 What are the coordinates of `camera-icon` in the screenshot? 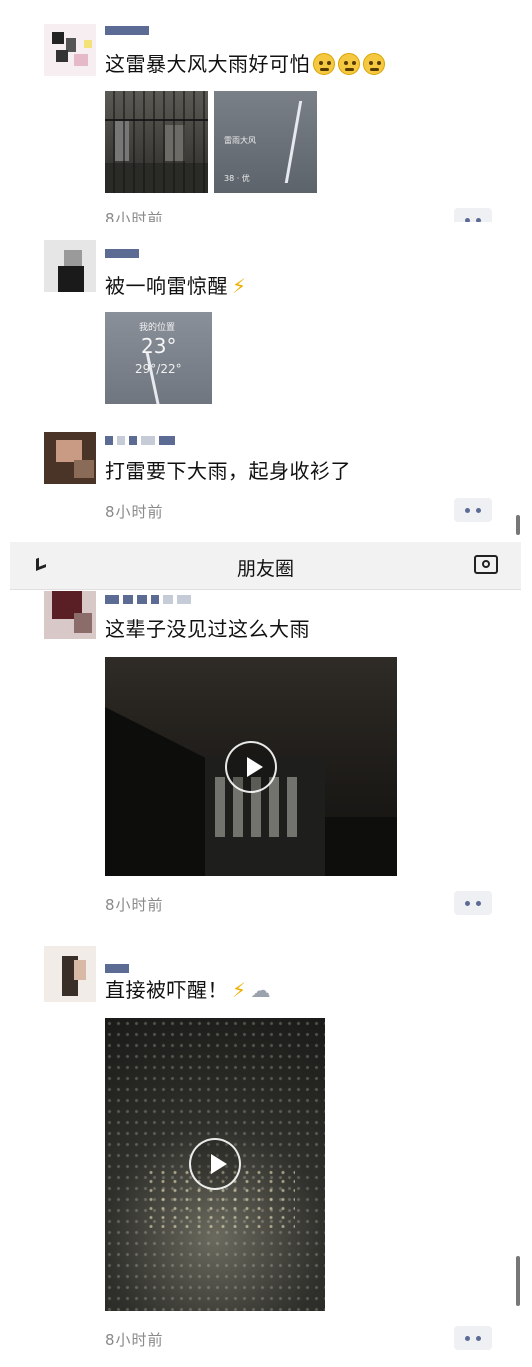 It's located at (486, 564).